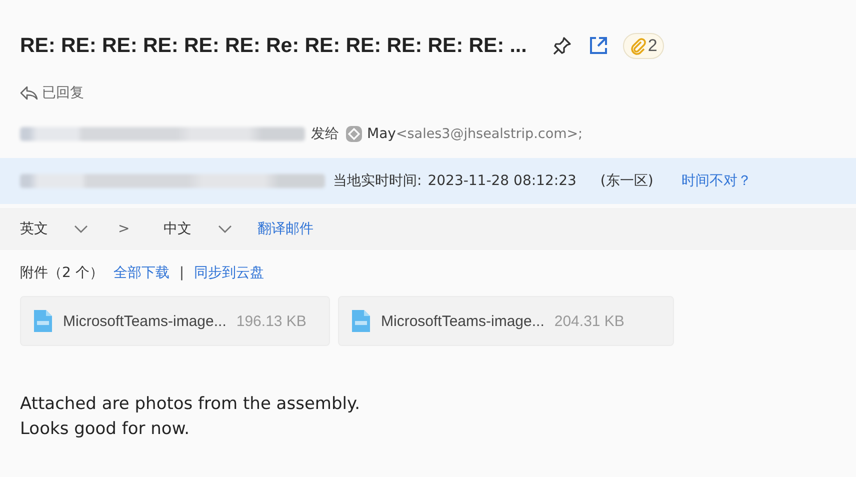 Image resolution: width=856 pixels, height=477 pixels. I want to click on translate-link: 翻译邮件, so click(286, 229).